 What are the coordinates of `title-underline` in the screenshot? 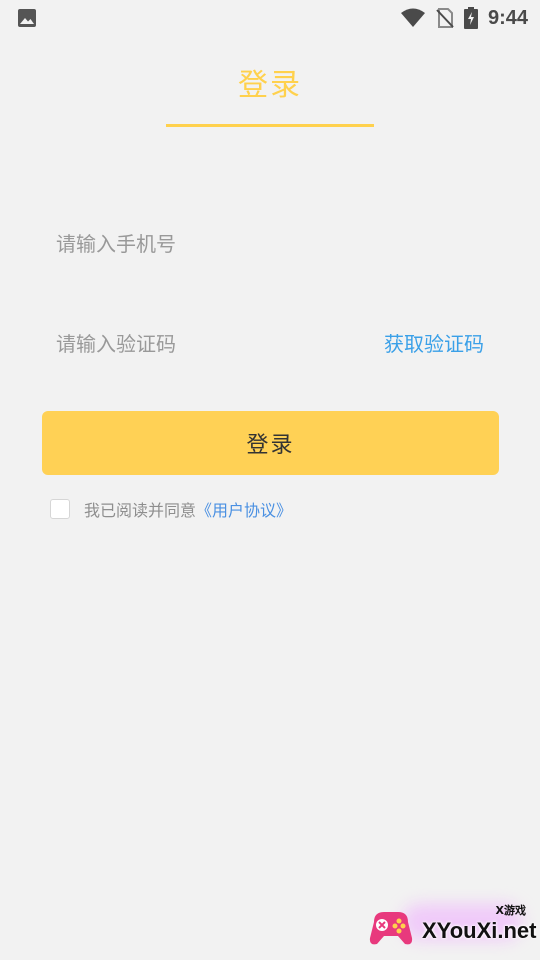 It's located at (270, 125).